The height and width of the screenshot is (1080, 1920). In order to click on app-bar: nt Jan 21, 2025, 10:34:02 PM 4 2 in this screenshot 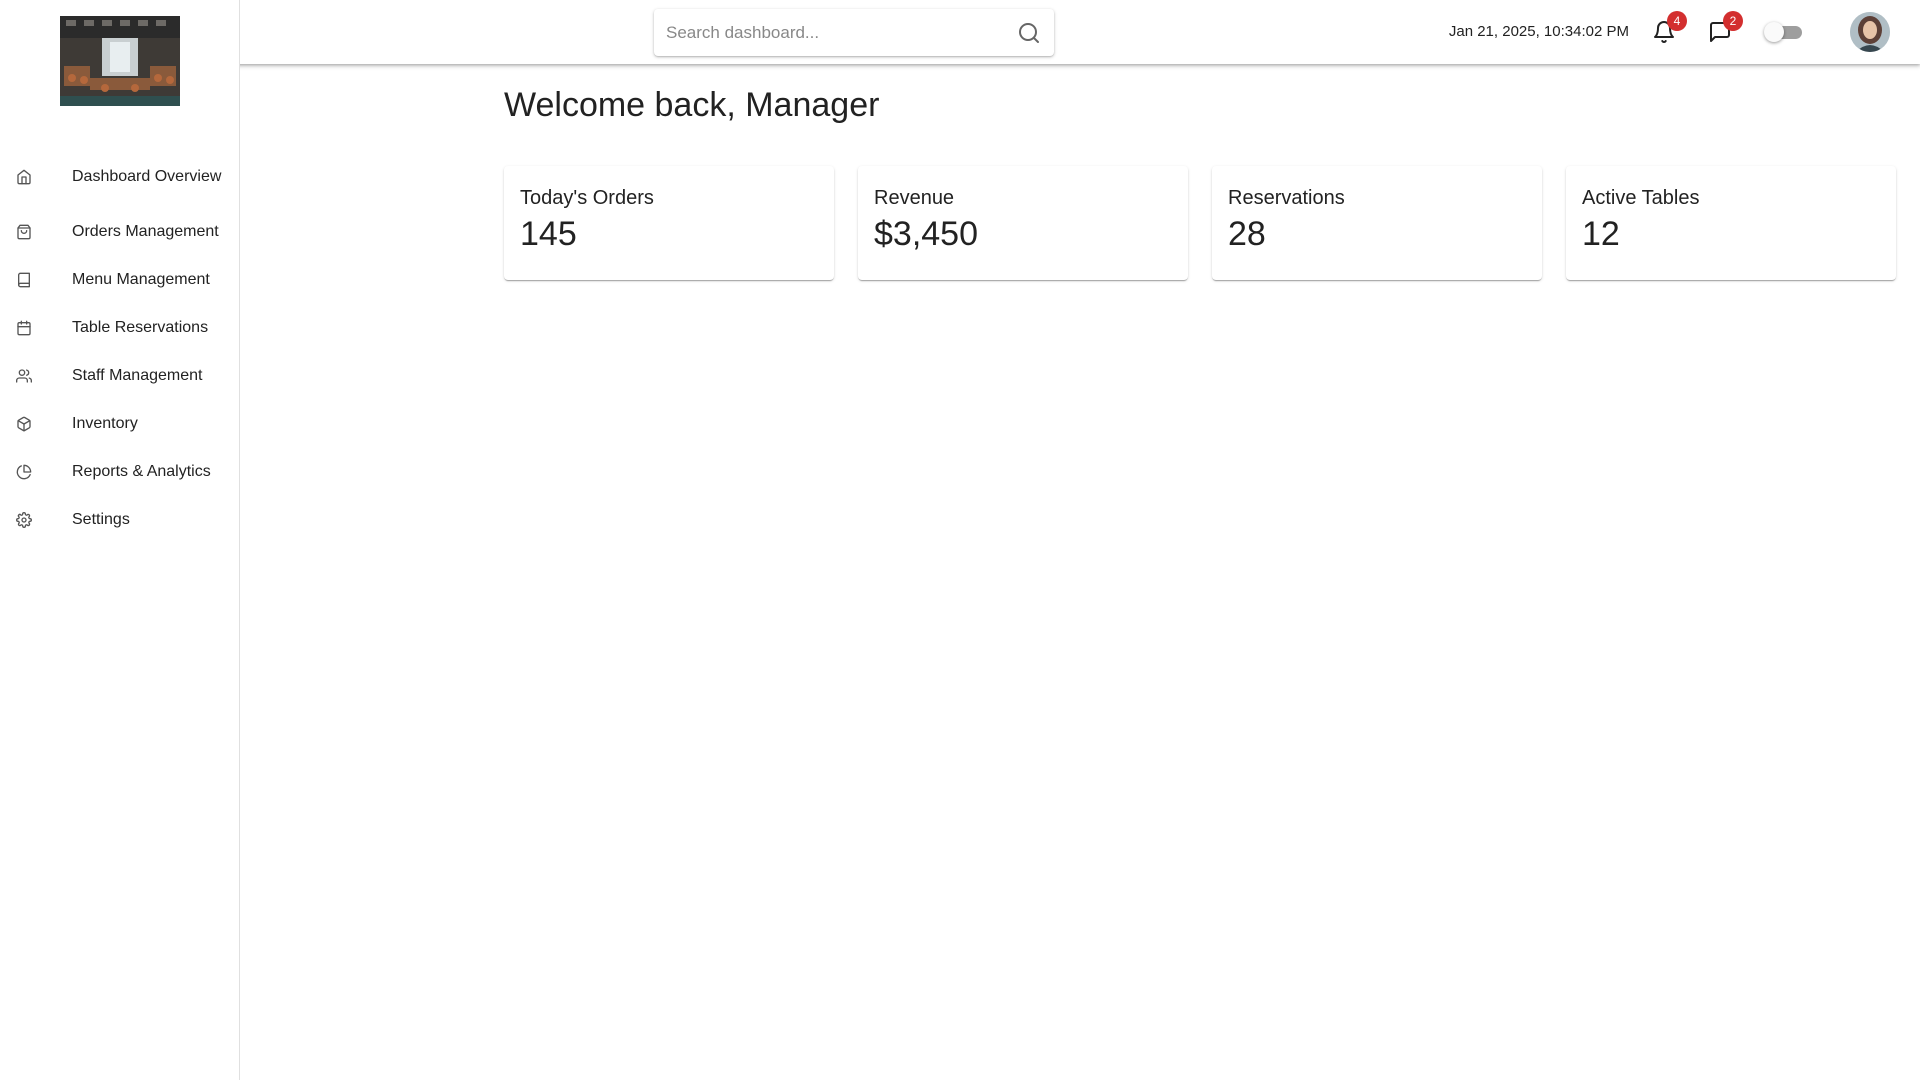, I will do `click(960, 32)`.